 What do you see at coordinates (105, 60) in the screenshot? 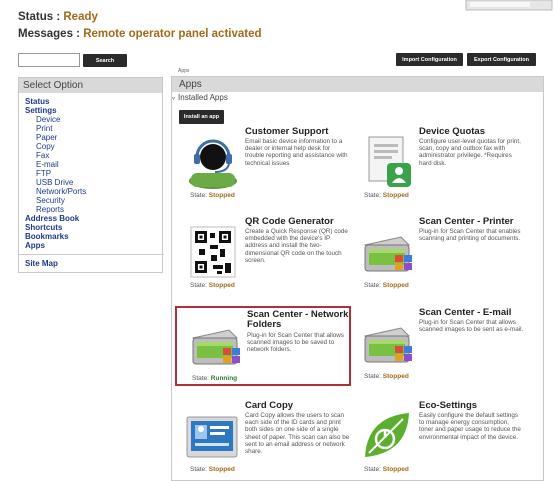
I see `search-button: Search` at bounding box center [105, 60].